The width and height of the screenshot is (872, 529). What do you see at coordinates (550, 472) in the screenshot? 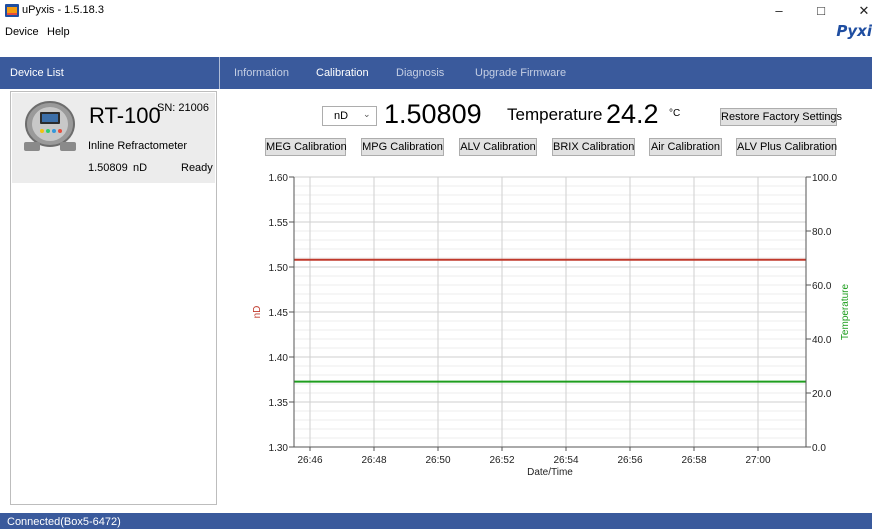
I see `x-axis-label: Date/Time` at bounding box center [550, 472].